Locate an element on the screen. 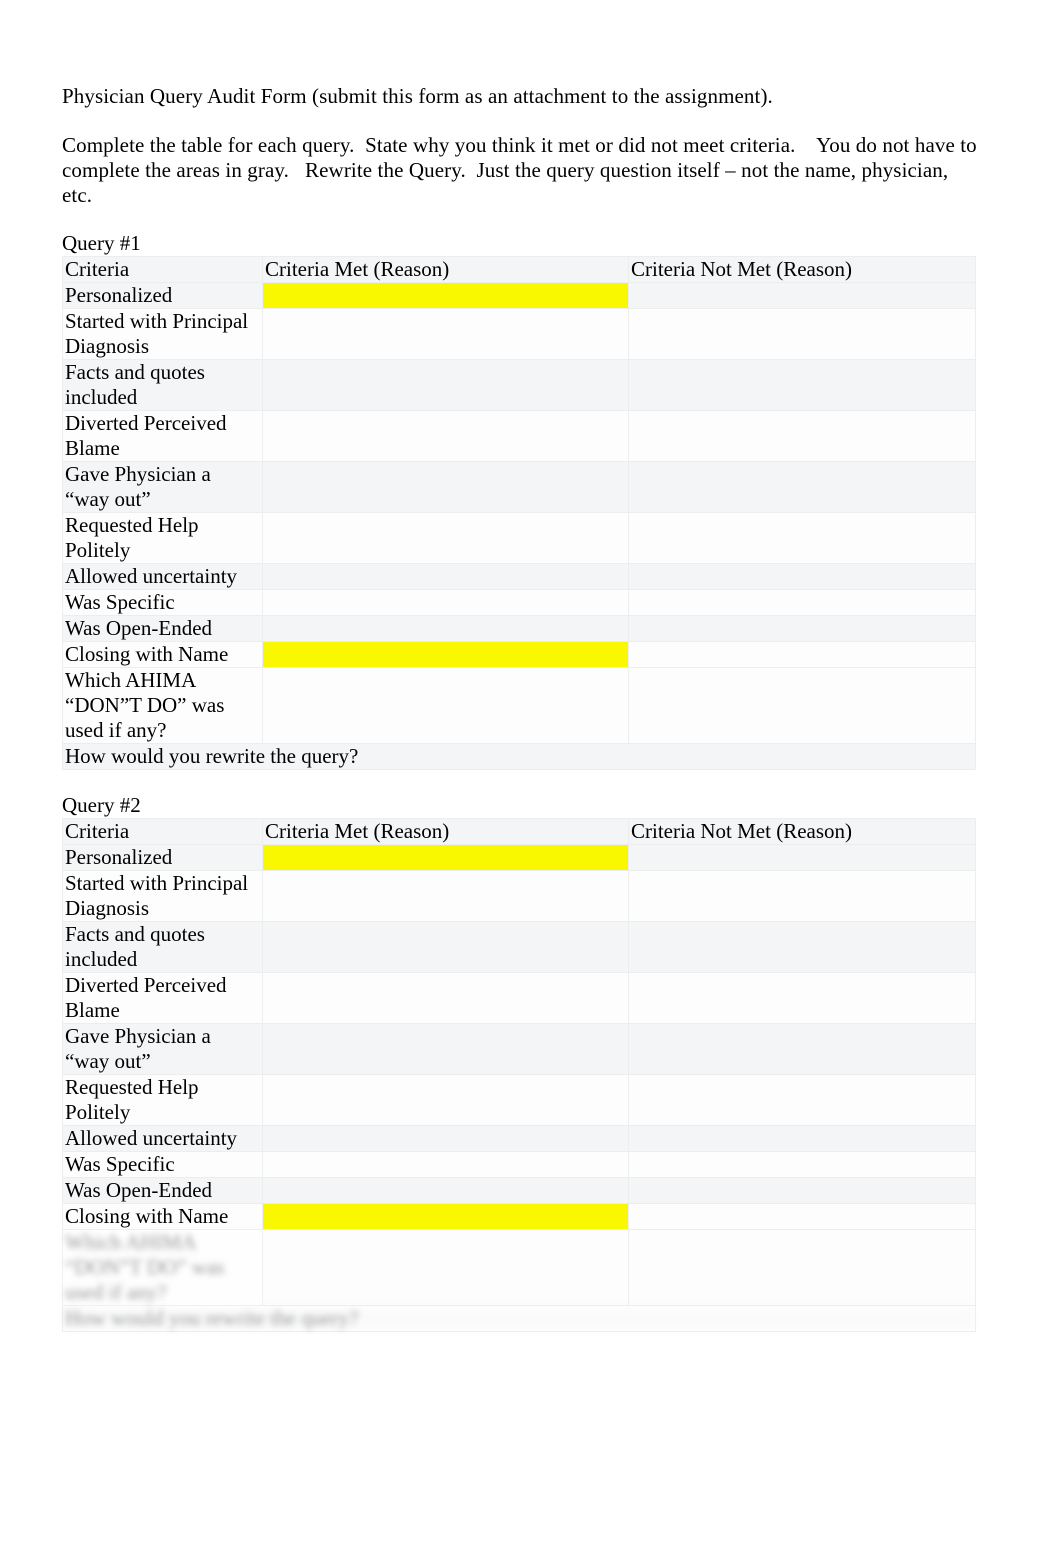 Image resolution: width=1062 pixels, height=1561 pixels. criteria-label: Started with Principal Diagnosis is located at coordinates (162, 896).